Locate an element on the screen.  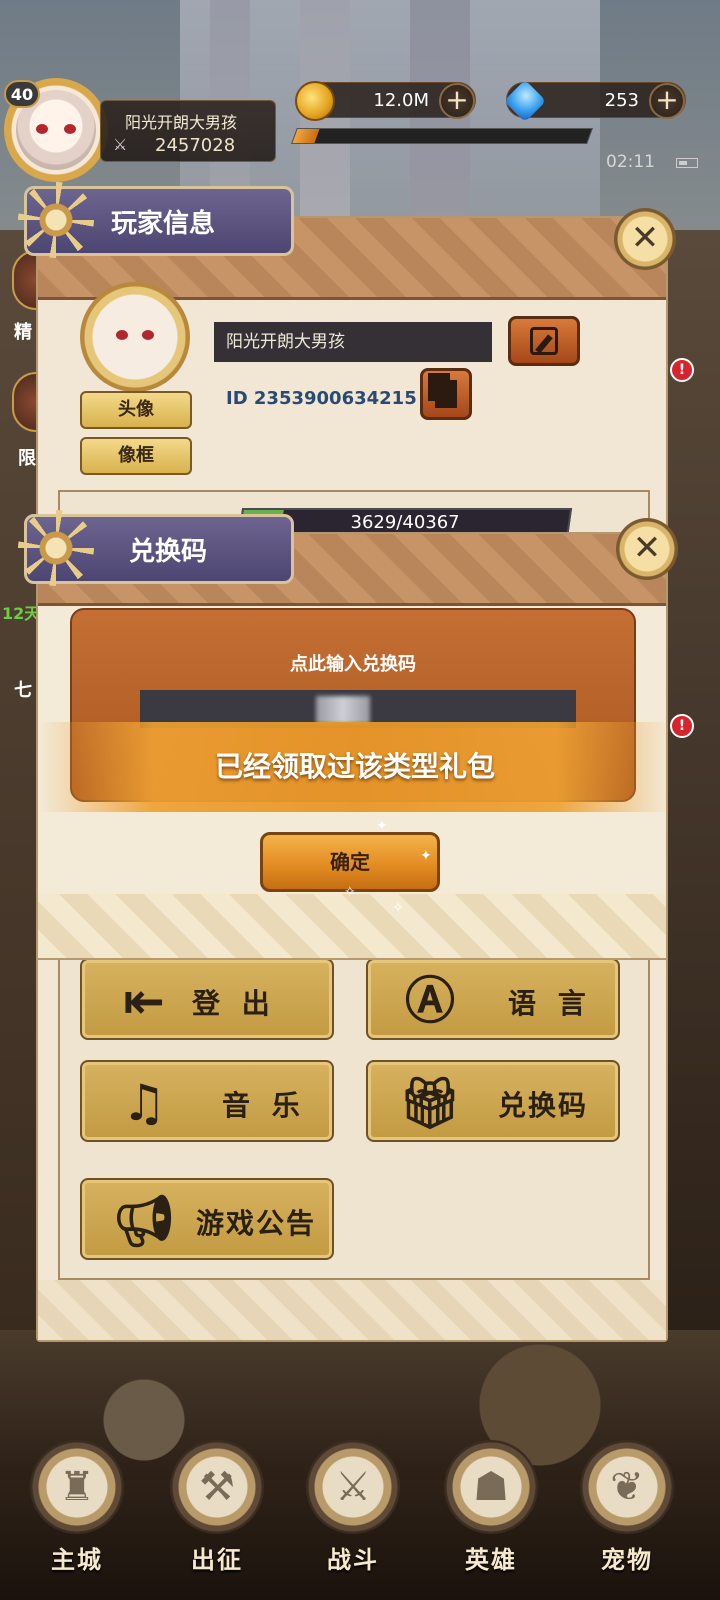
nav-pets: ❦ 宠物 is located at coordinates (627, 1520).